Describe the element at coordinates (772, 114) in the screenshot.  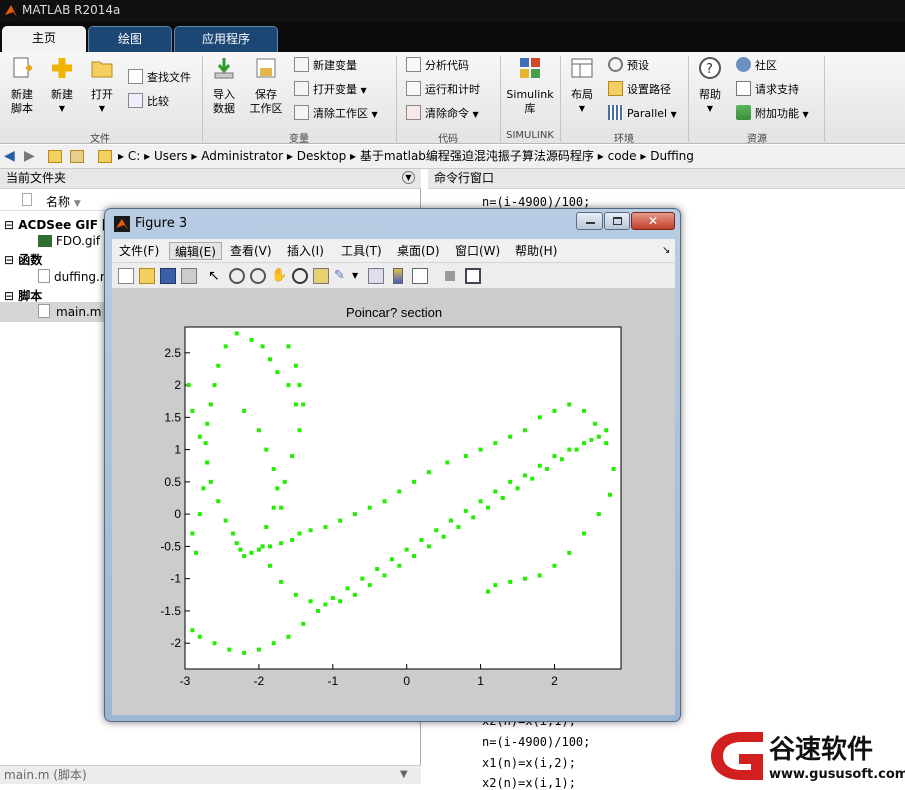
I see `add-ons-button: 附加功能 ▼` at that location.